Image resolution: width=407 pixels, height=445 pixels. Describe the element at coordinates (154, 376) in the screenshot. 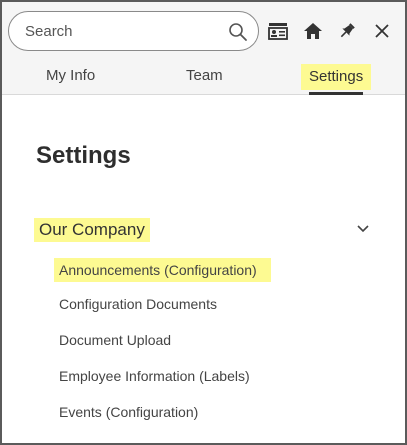

I see `list-item-employee-information: Employee Information (Labels)` at that location.